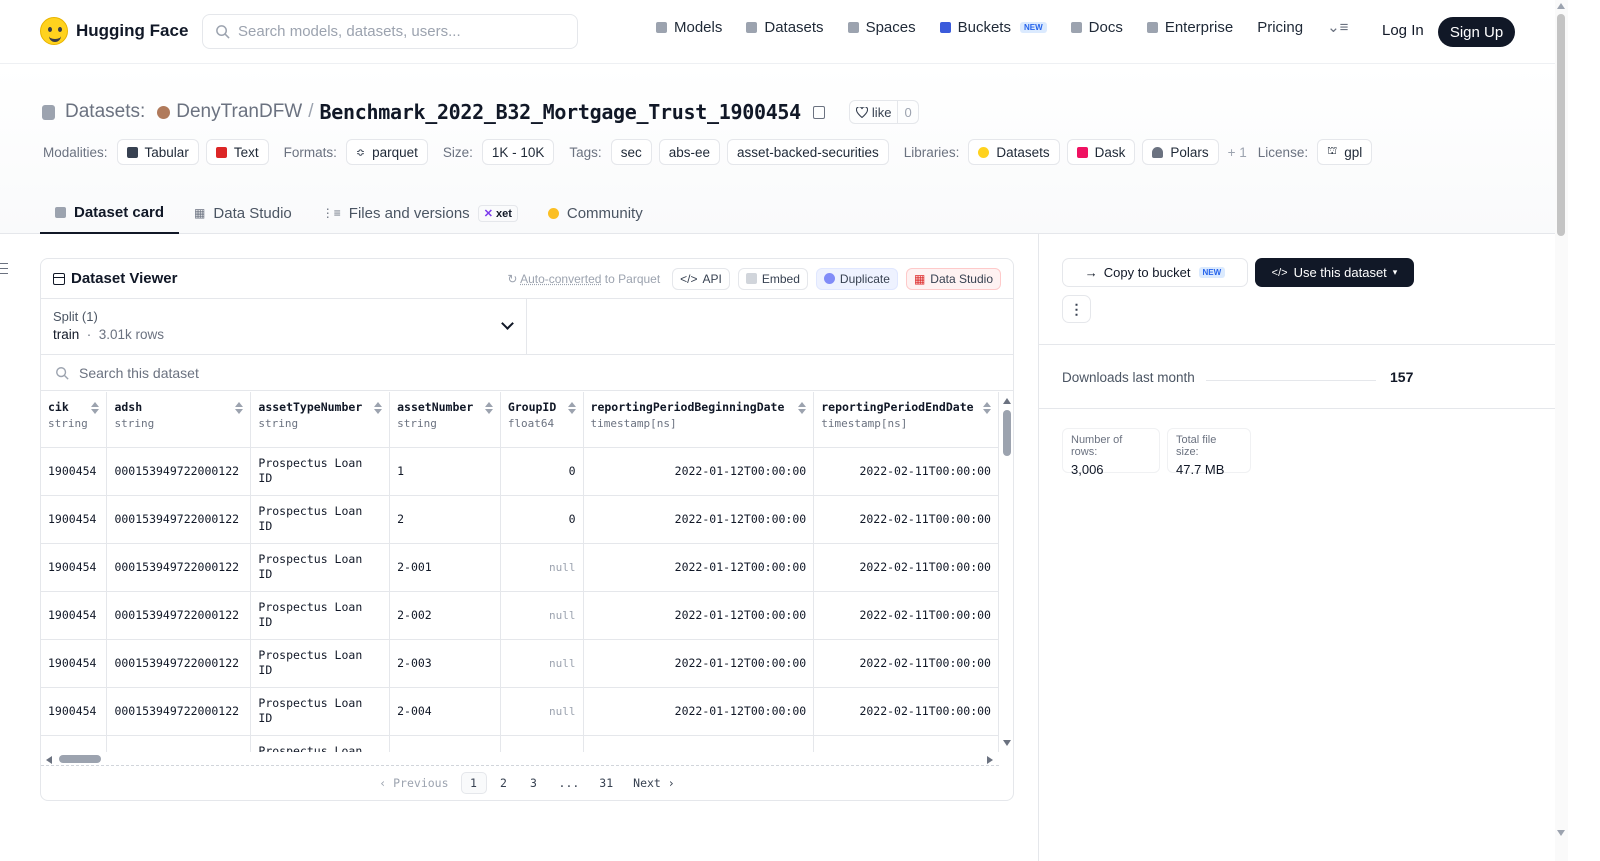  Describe the element at coordinates (606, 783) in the screenshot. I see `page-31-button: 31` at that location.